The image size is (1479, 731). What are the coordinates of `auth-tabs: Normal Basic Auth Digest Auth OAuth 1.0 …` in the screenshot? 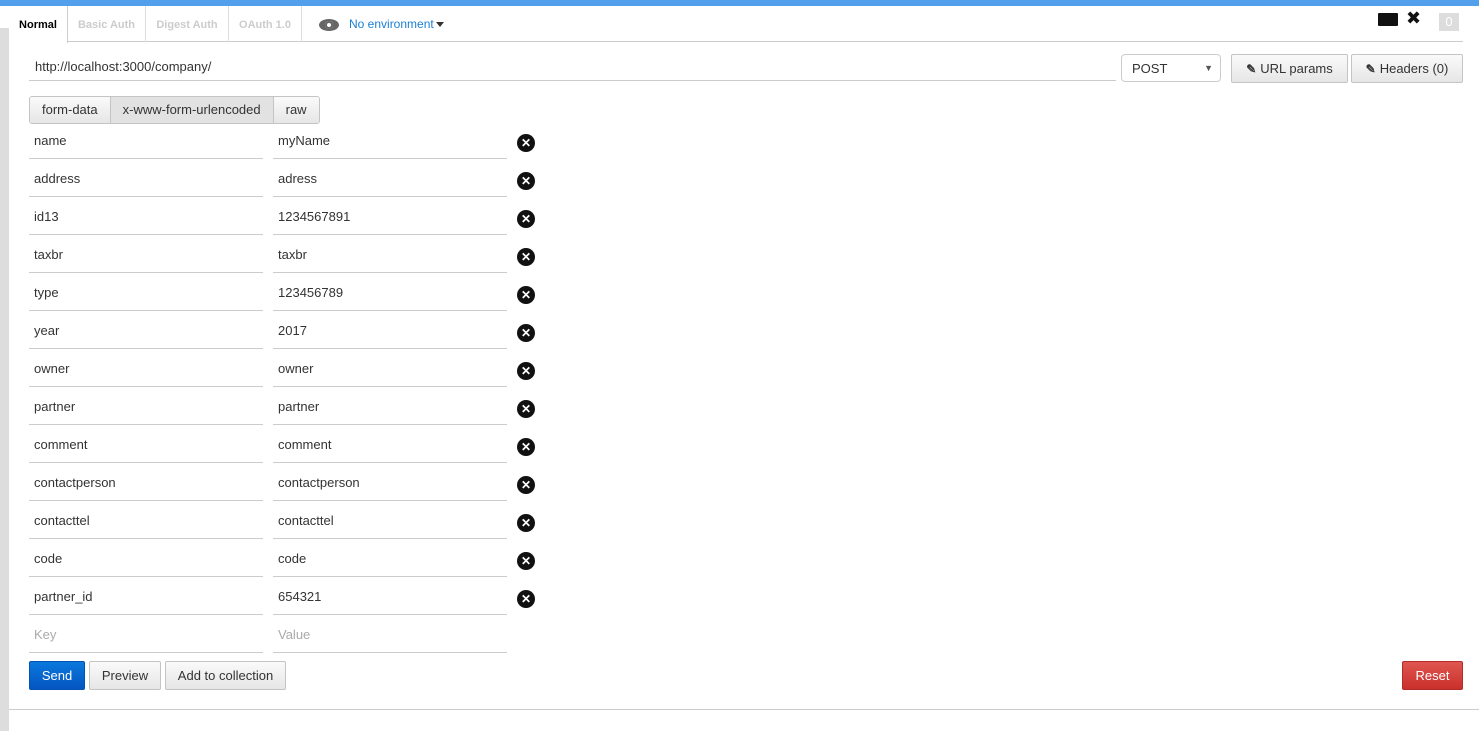 It's located at (736, 24).